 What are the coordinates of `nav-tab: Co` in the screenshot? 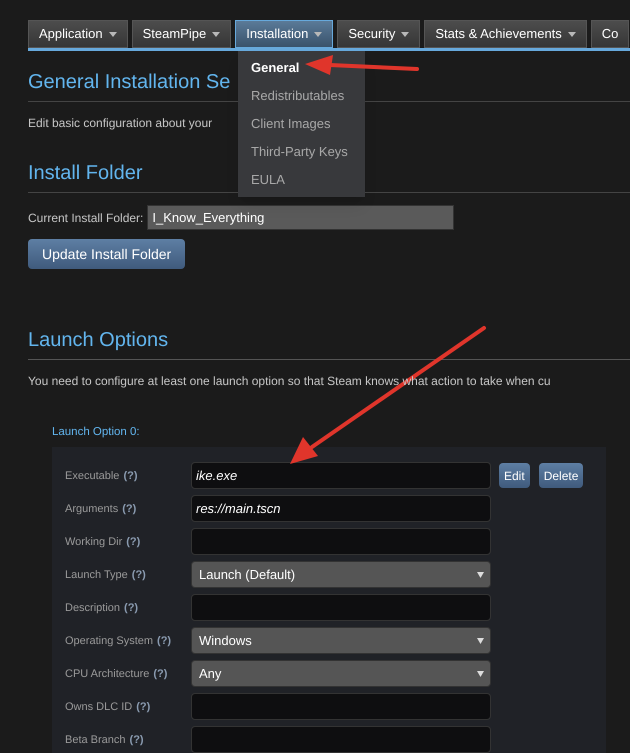 It's located at (610, 34).